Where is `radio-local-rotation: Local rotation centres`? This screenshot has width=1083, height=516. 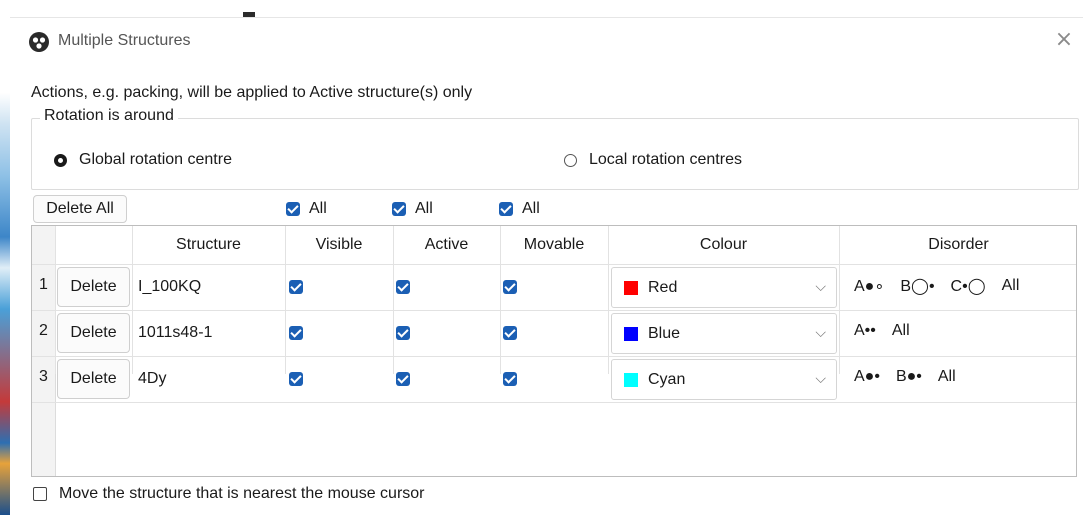 radio-local-rotation: Local rotation centres is located at coordinates (653, 160).